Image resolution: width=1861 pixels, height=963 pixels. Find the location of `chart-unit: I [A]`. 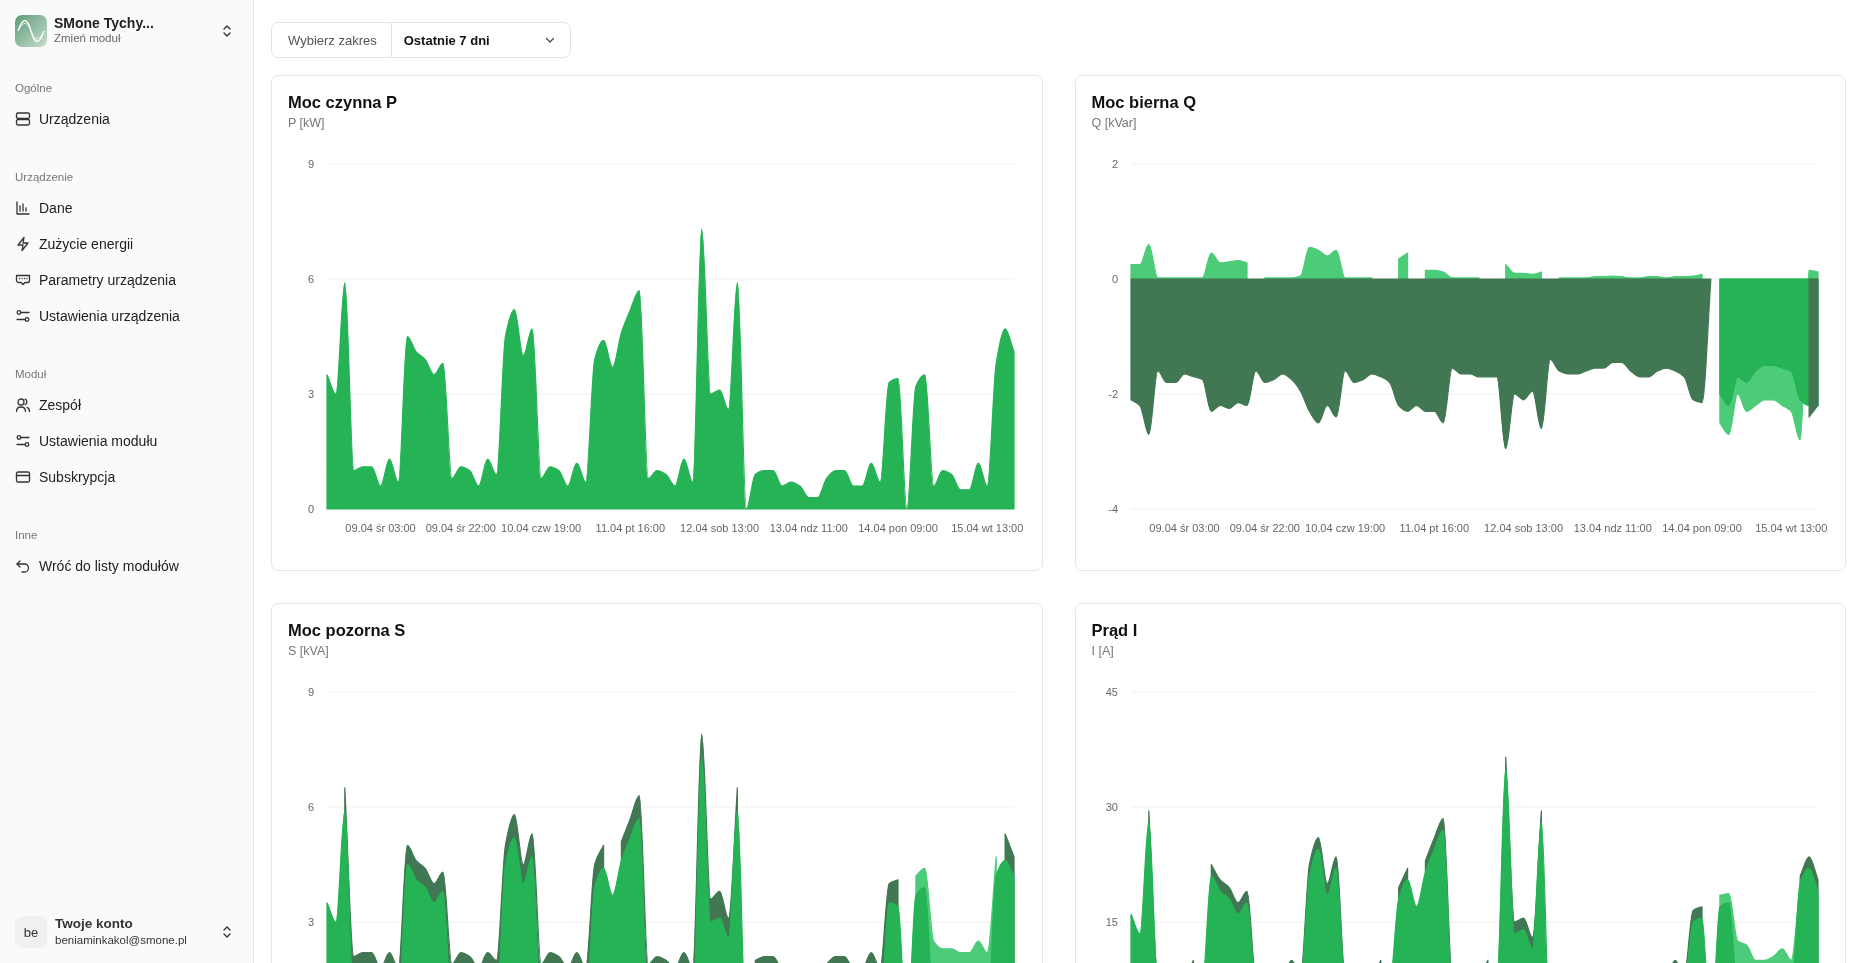

chart-unit: I [A] is located at coordinates (1102, 651).